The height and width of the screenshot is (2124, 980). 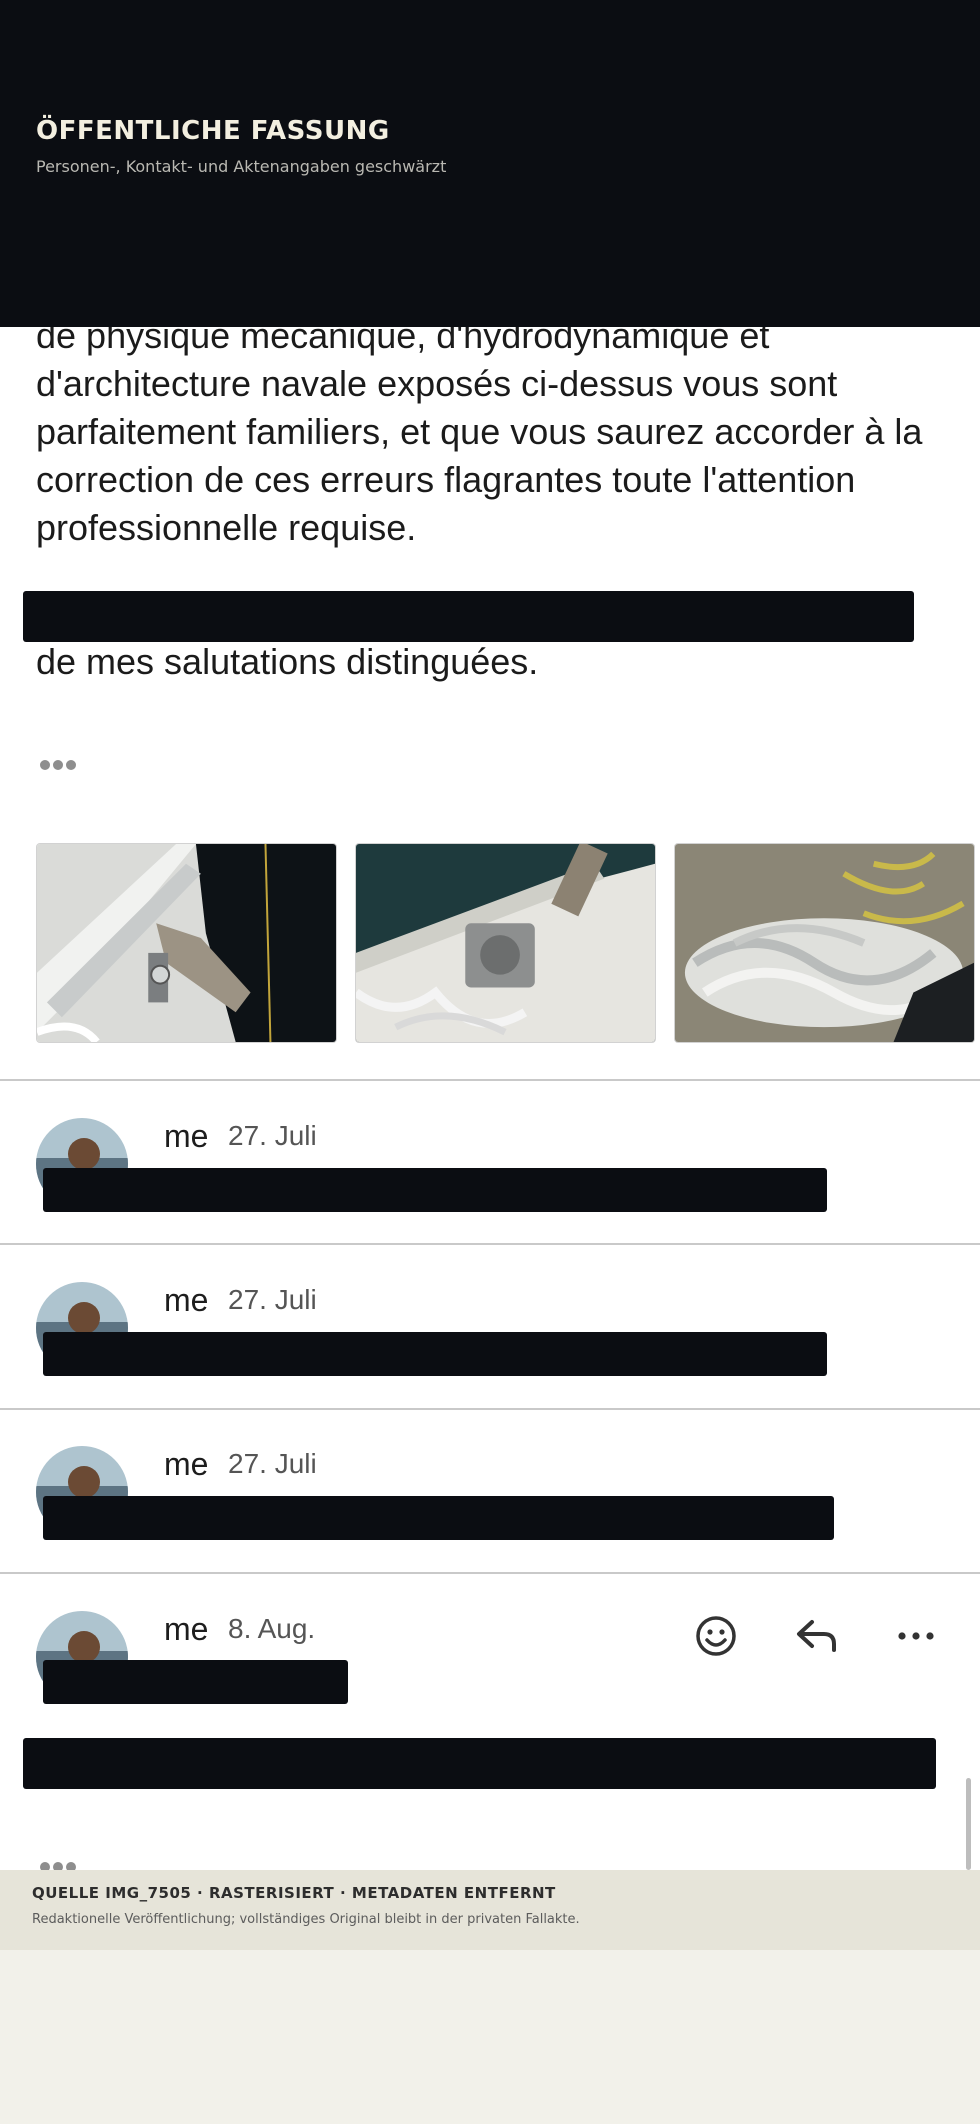 I want to click on scrollbar, so click(x=968, y=1824).